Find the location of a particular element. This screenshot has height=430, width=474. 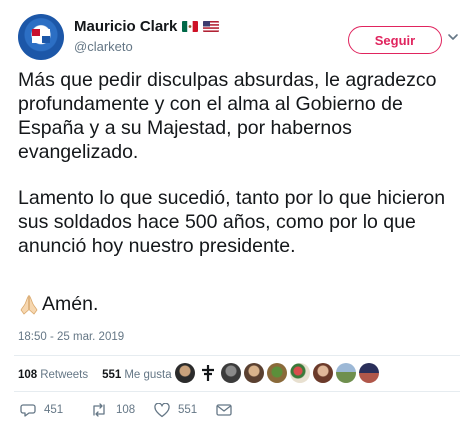

tweet-timestamp: 18:50 - 25 mar. 2019 is located at coordinates (71, 337).